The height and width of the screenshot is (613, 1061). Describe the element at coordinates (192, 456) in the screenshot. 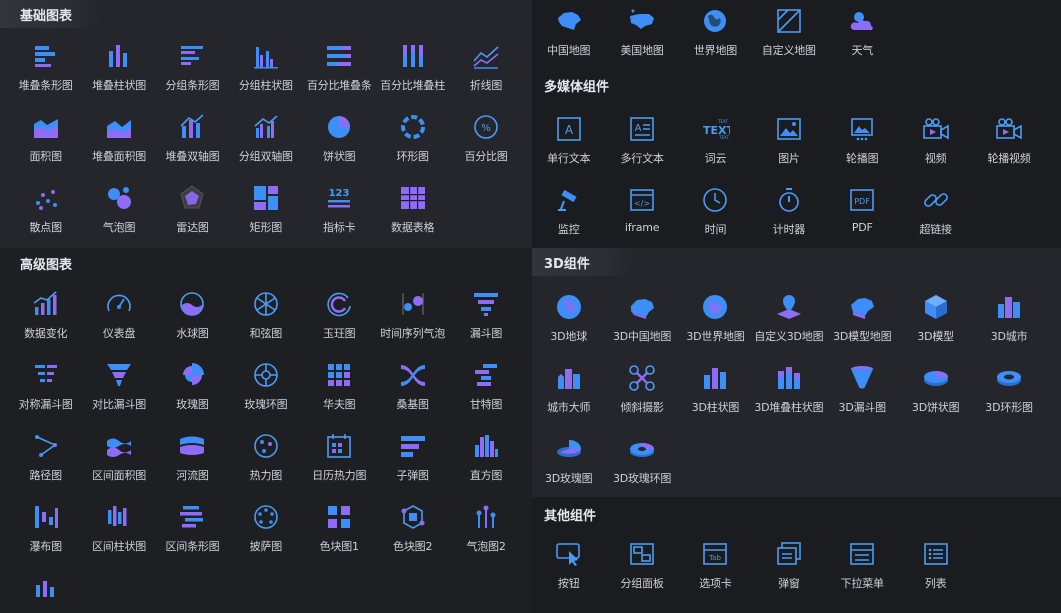

I see `component-item-streamgraph: 河流图` at that location.